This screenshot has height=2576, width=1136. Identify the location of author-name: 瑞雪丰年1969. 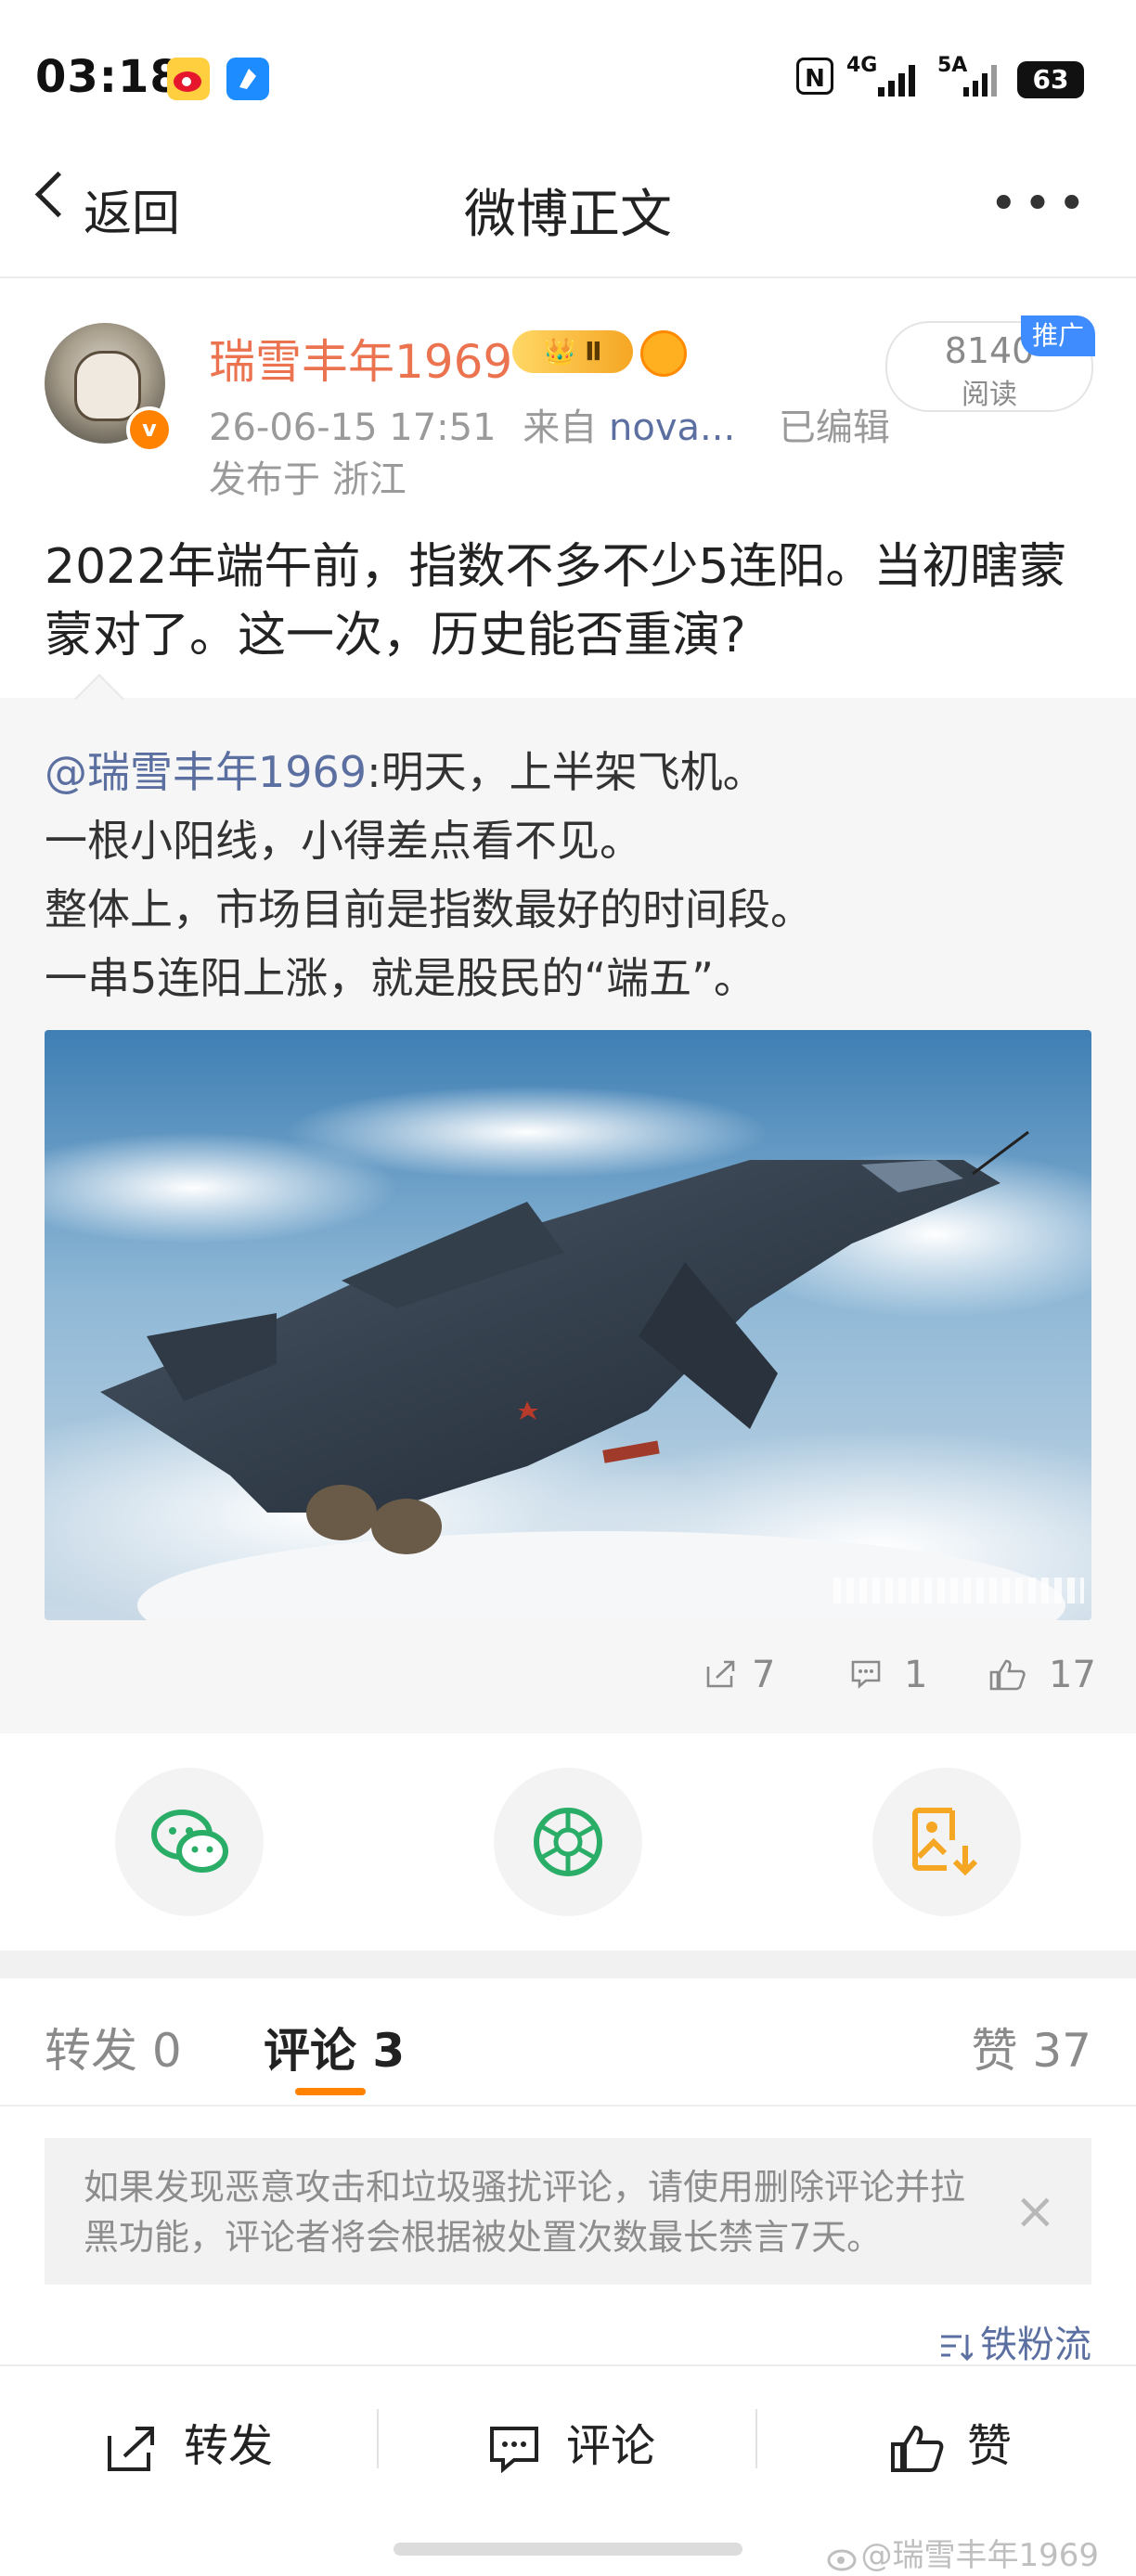
(360, 358).